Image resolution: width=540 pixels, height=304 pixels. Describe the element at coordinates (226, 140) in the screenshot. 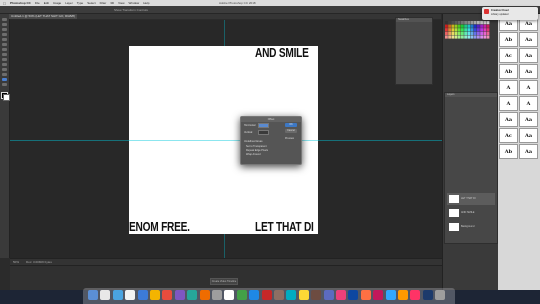

I see `horizontal-guide` at that location.